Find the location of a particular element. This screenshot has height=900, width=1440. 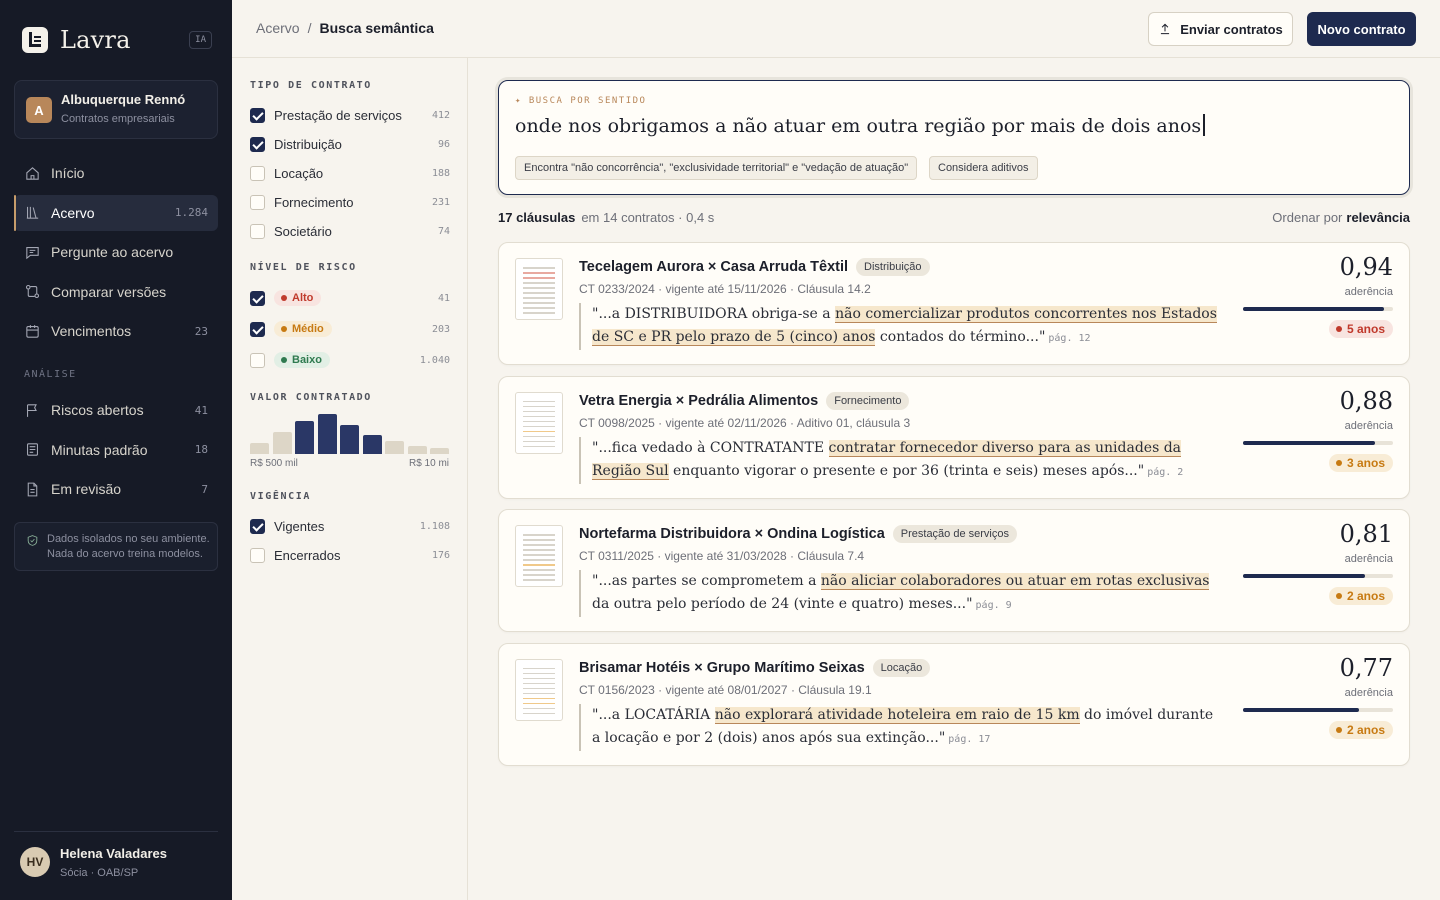

upload-contracts-button: Enviar contratos is located at coordinates (1220, 29).